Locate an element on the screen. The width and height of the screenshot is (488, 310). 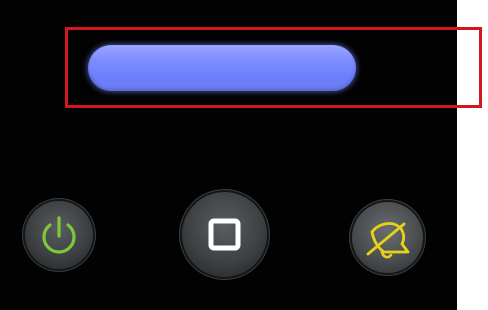
power-button is located at coordinates (59, 235).